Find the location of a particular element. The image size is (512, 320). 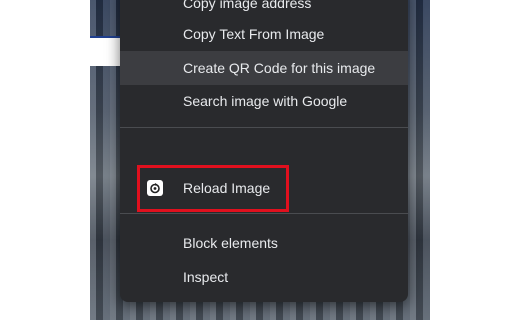

menu-item-reload-image: Reload Image is located at coordinates (264, 188).